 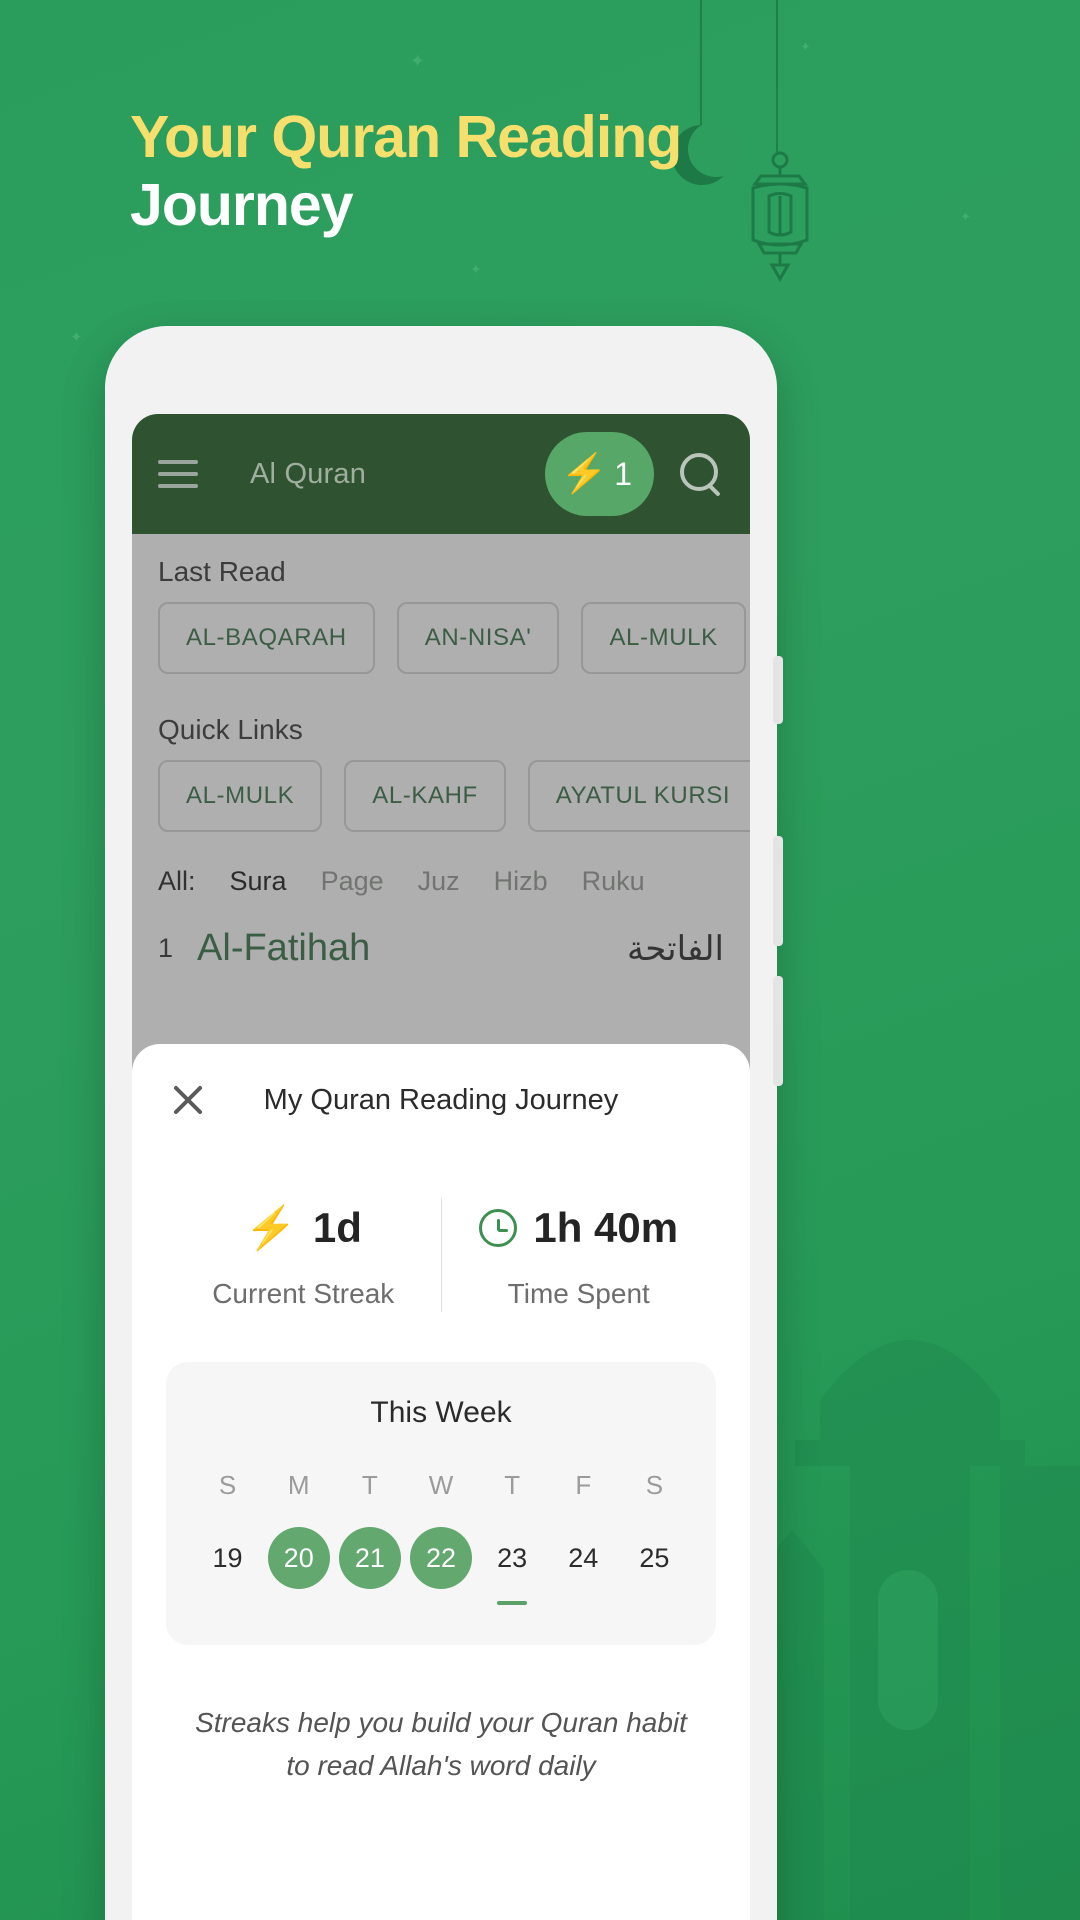 What do you see at coordinates (623, 473) in the screenshot?
I see `streak-count: 1` at bounding box center [623, 473].